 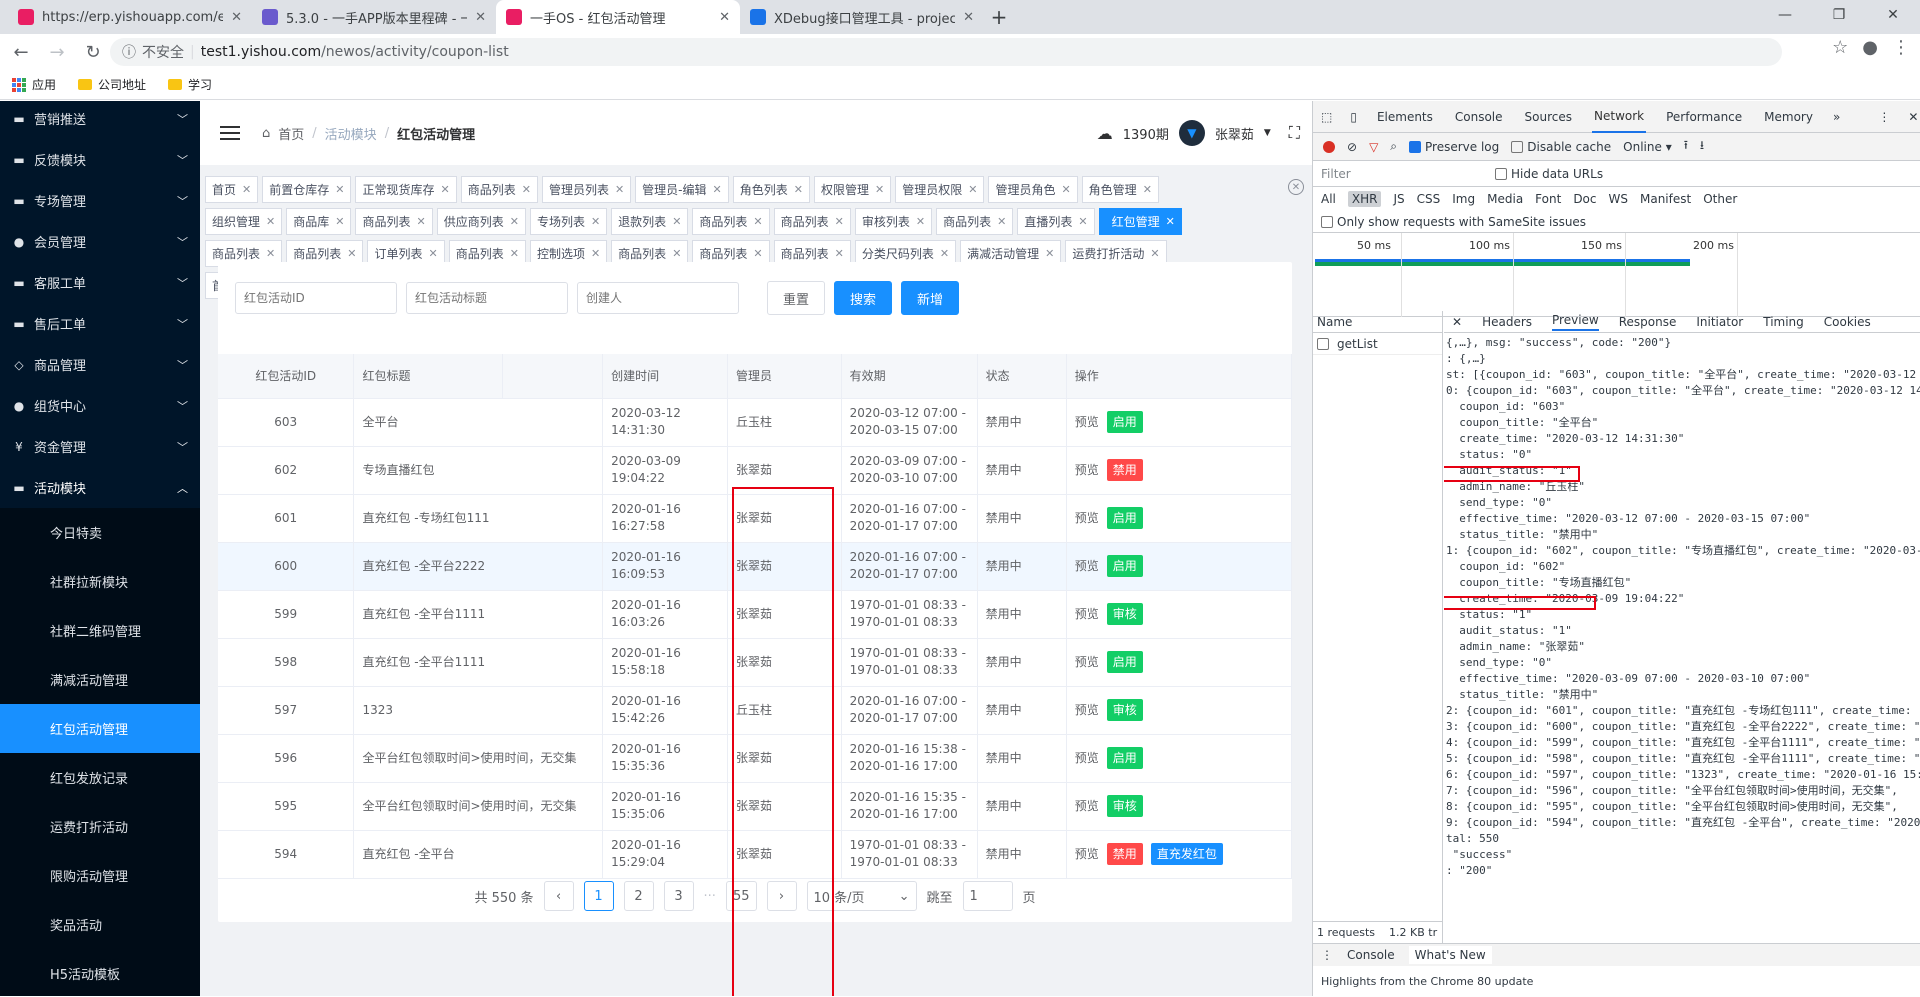 I want to click on new-tab-icon: +, so click(x=999, y=17).